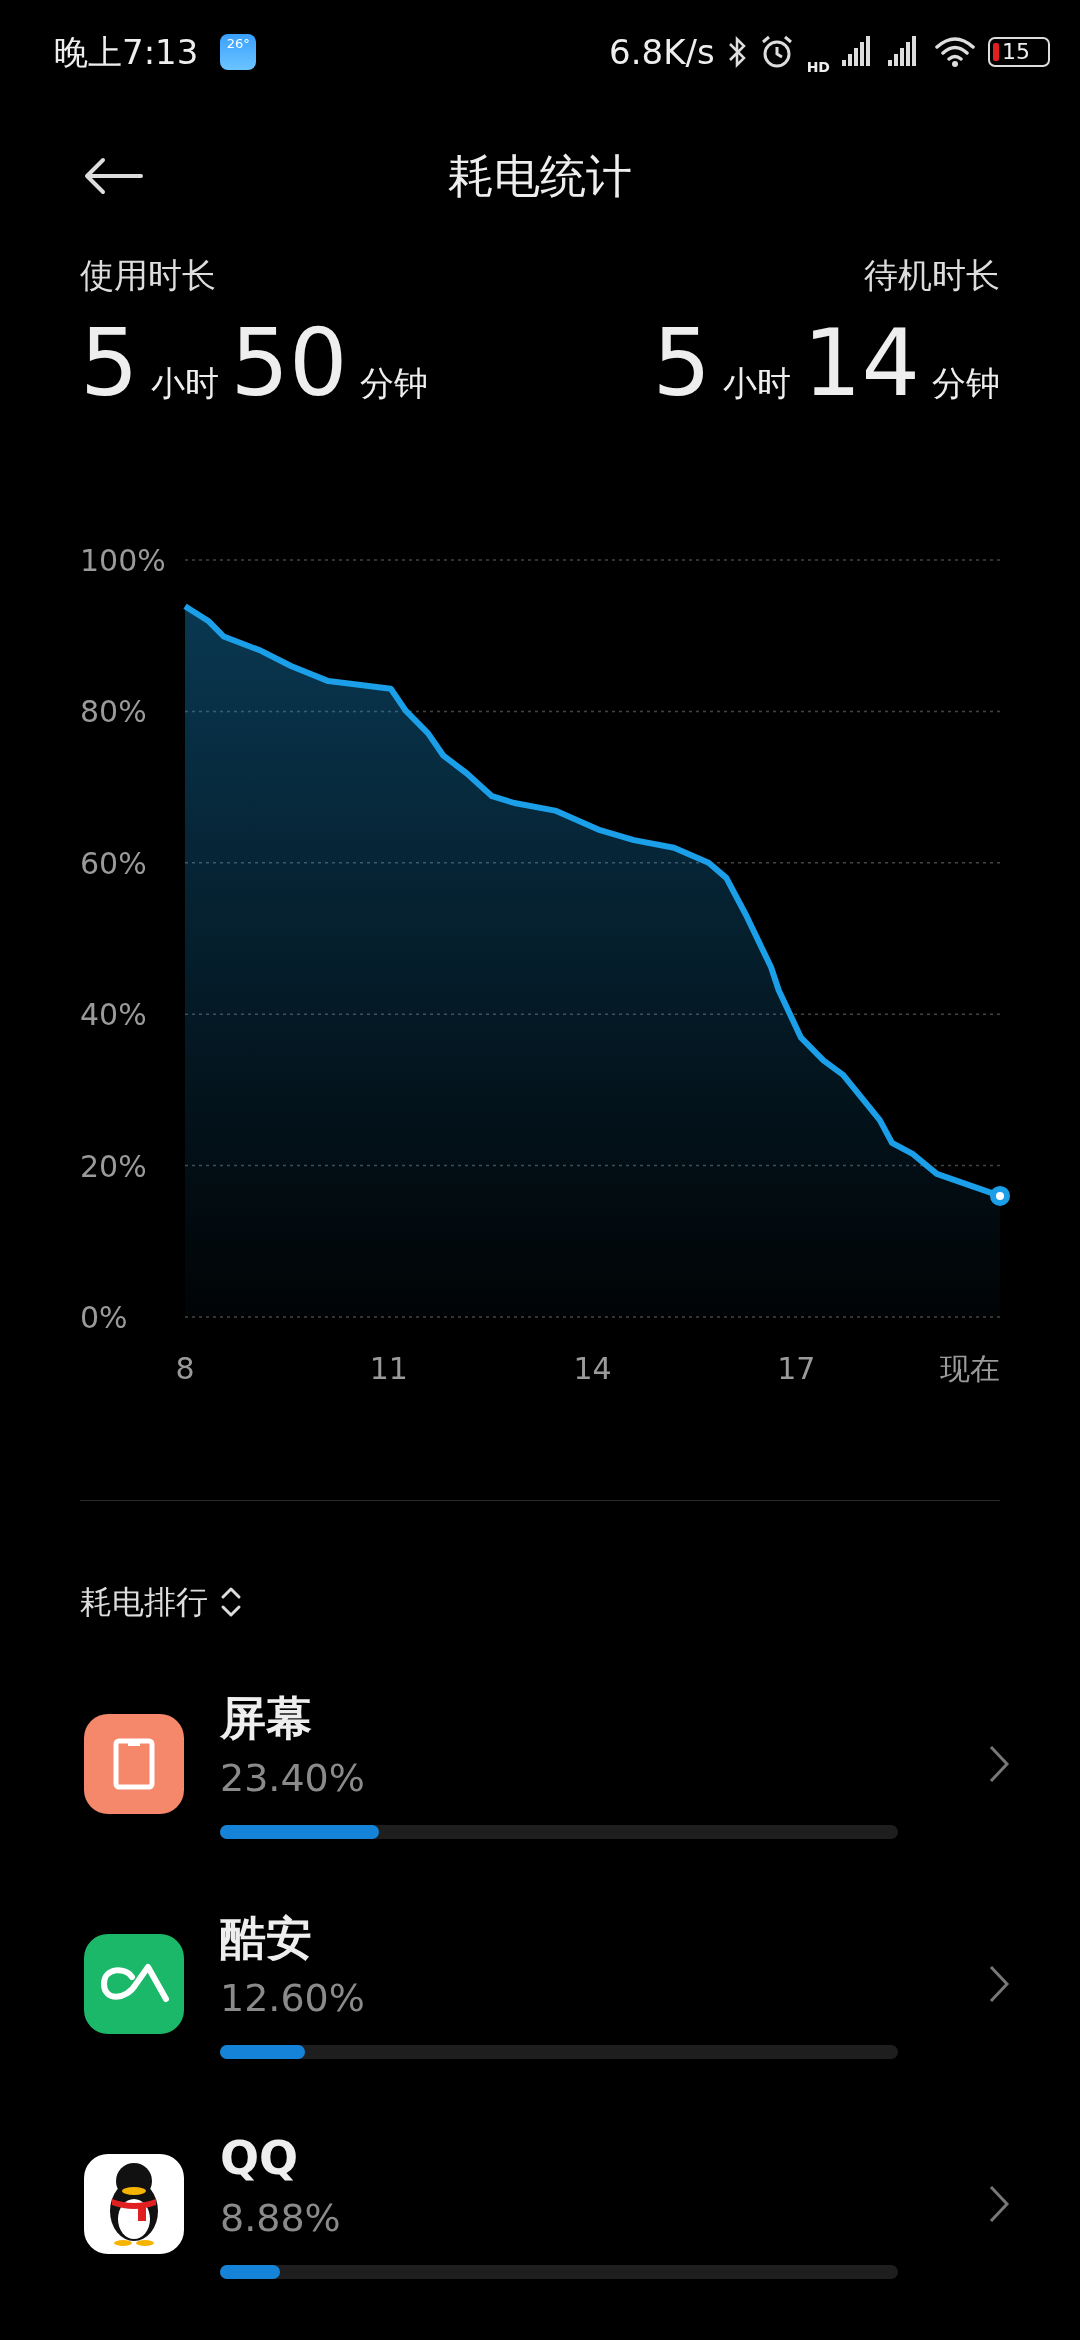 Image resolution: width=1080 pixels, height=2340 pixels. Describe the element at coordinates (238, 52) in the screenshot. I see `weather-icon: 26°` at that location.